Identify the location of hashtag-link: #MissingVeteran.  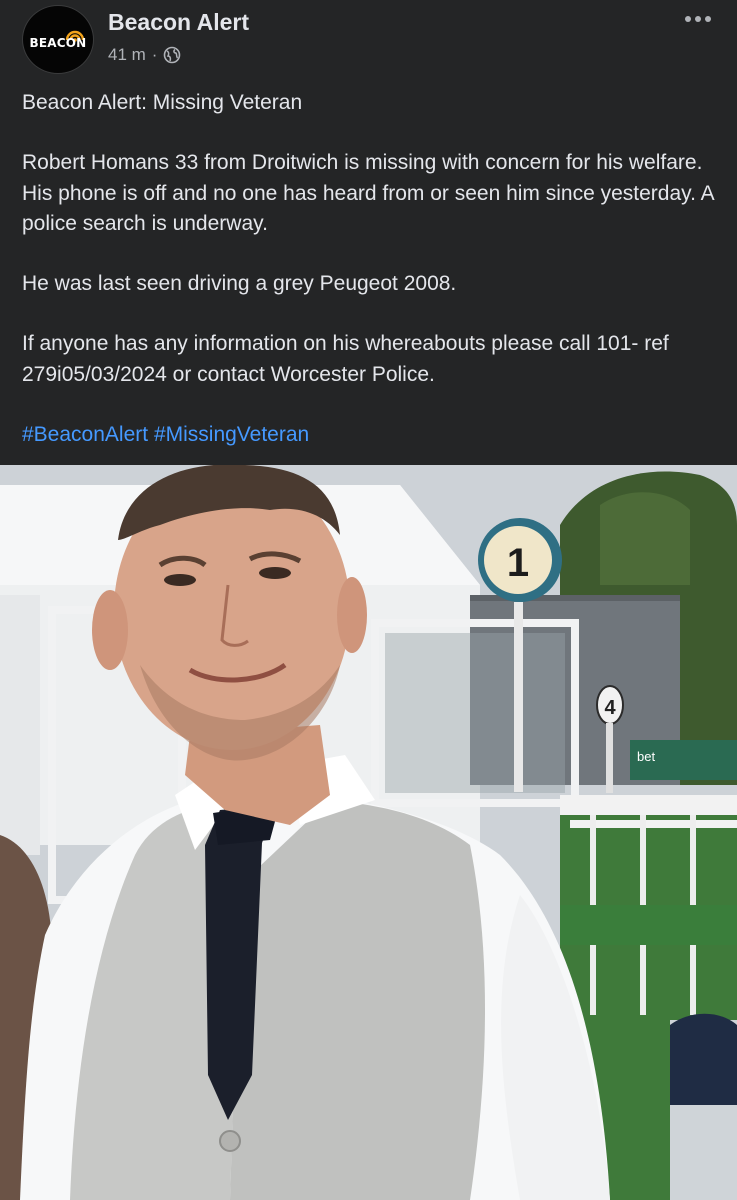
(231, 434).